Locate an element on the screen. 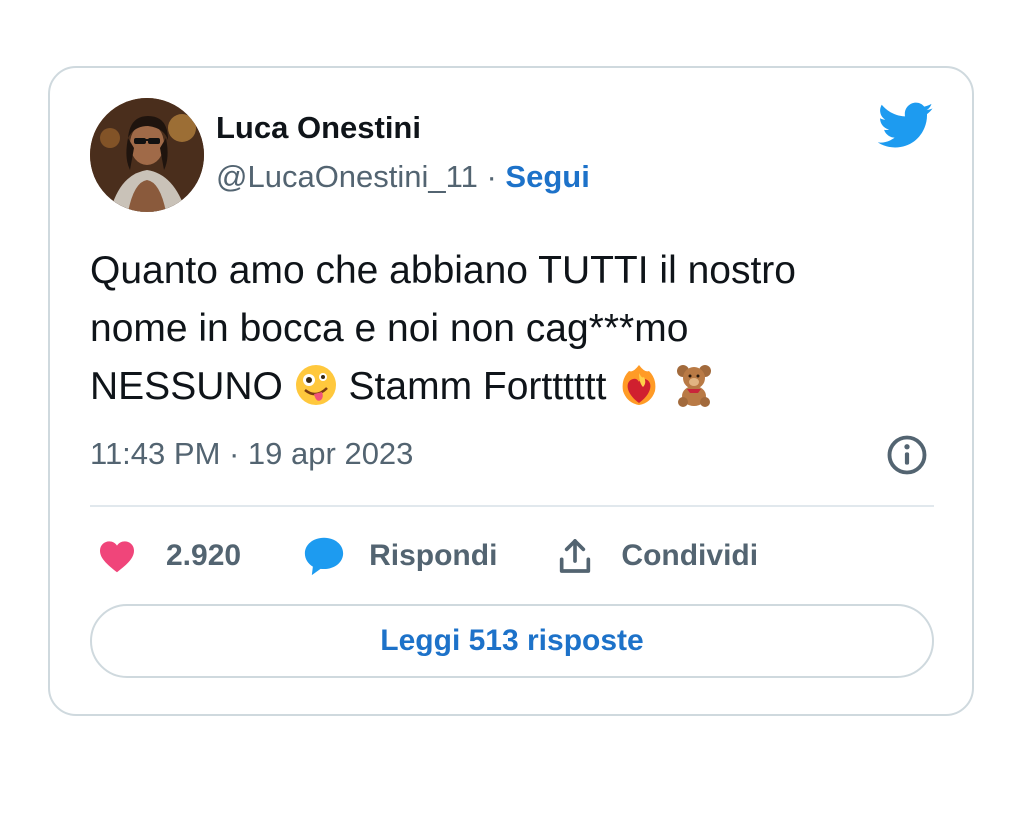 This screenshot has height=821, width=1024. tweet-line: Quanto amo che abbiano TUTTI il nostro is located at coordinates (443, 270).